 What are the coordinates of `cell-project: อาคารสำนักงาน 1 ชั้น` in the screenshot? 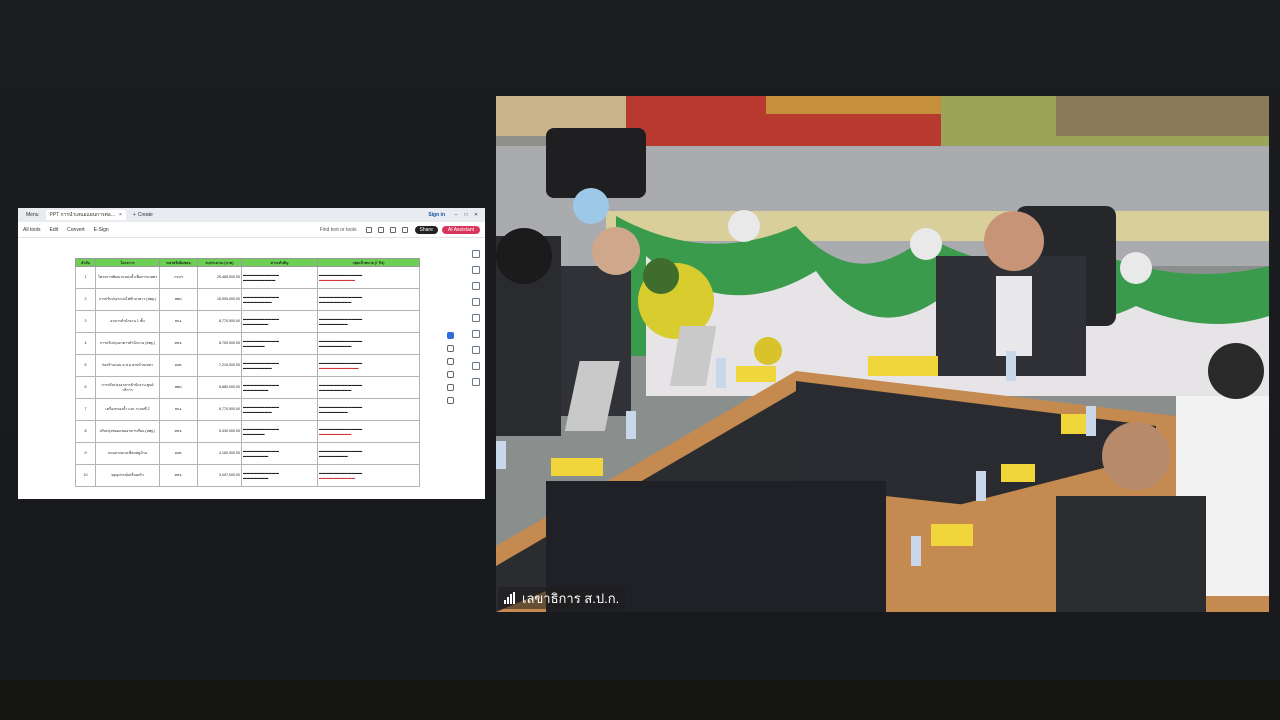 It's located at (127, 321).